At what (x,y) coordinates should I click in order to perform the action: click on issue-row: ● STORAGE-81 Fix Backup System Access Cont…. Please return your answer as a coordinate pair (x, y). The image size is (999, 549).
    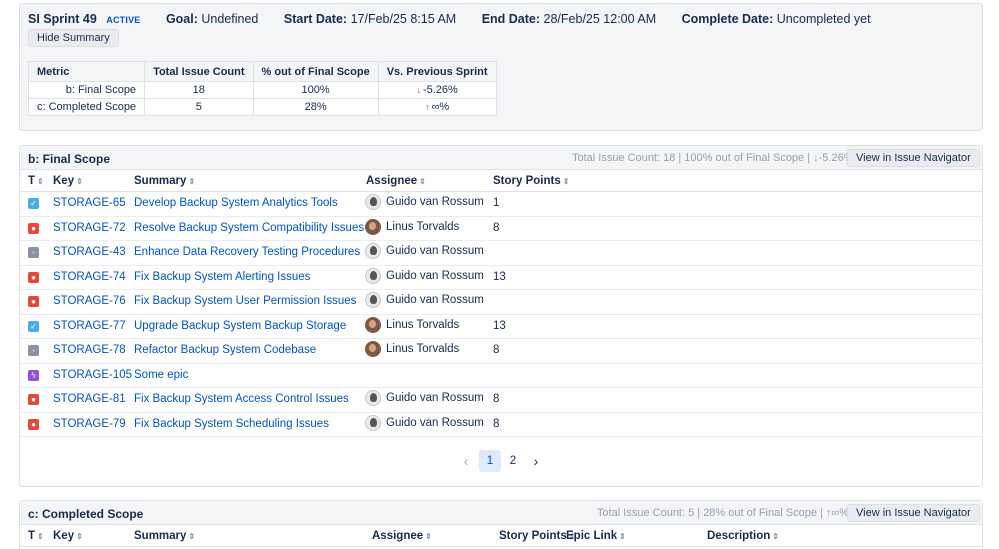
    Looking at the image, I should click on (501, 400).